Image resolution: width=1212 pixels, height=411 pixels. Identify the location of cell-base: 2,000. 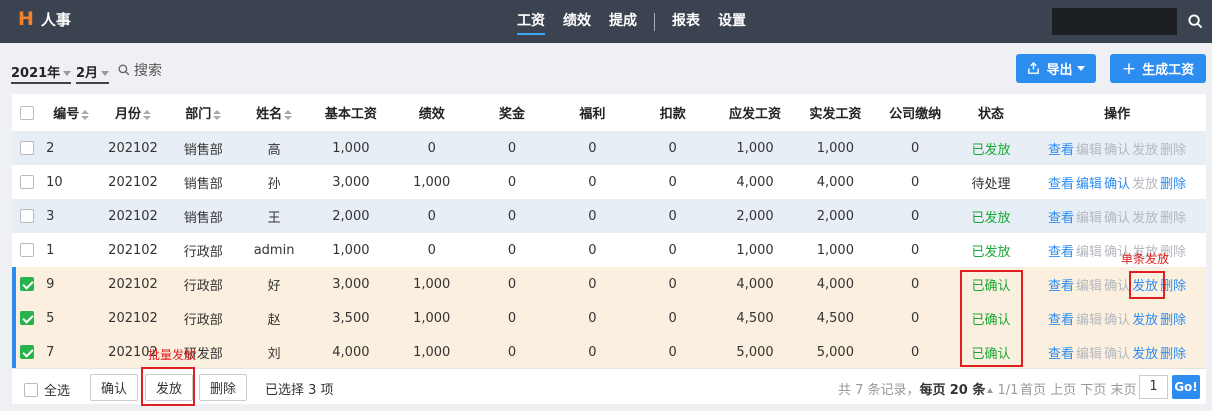
(351, 216).